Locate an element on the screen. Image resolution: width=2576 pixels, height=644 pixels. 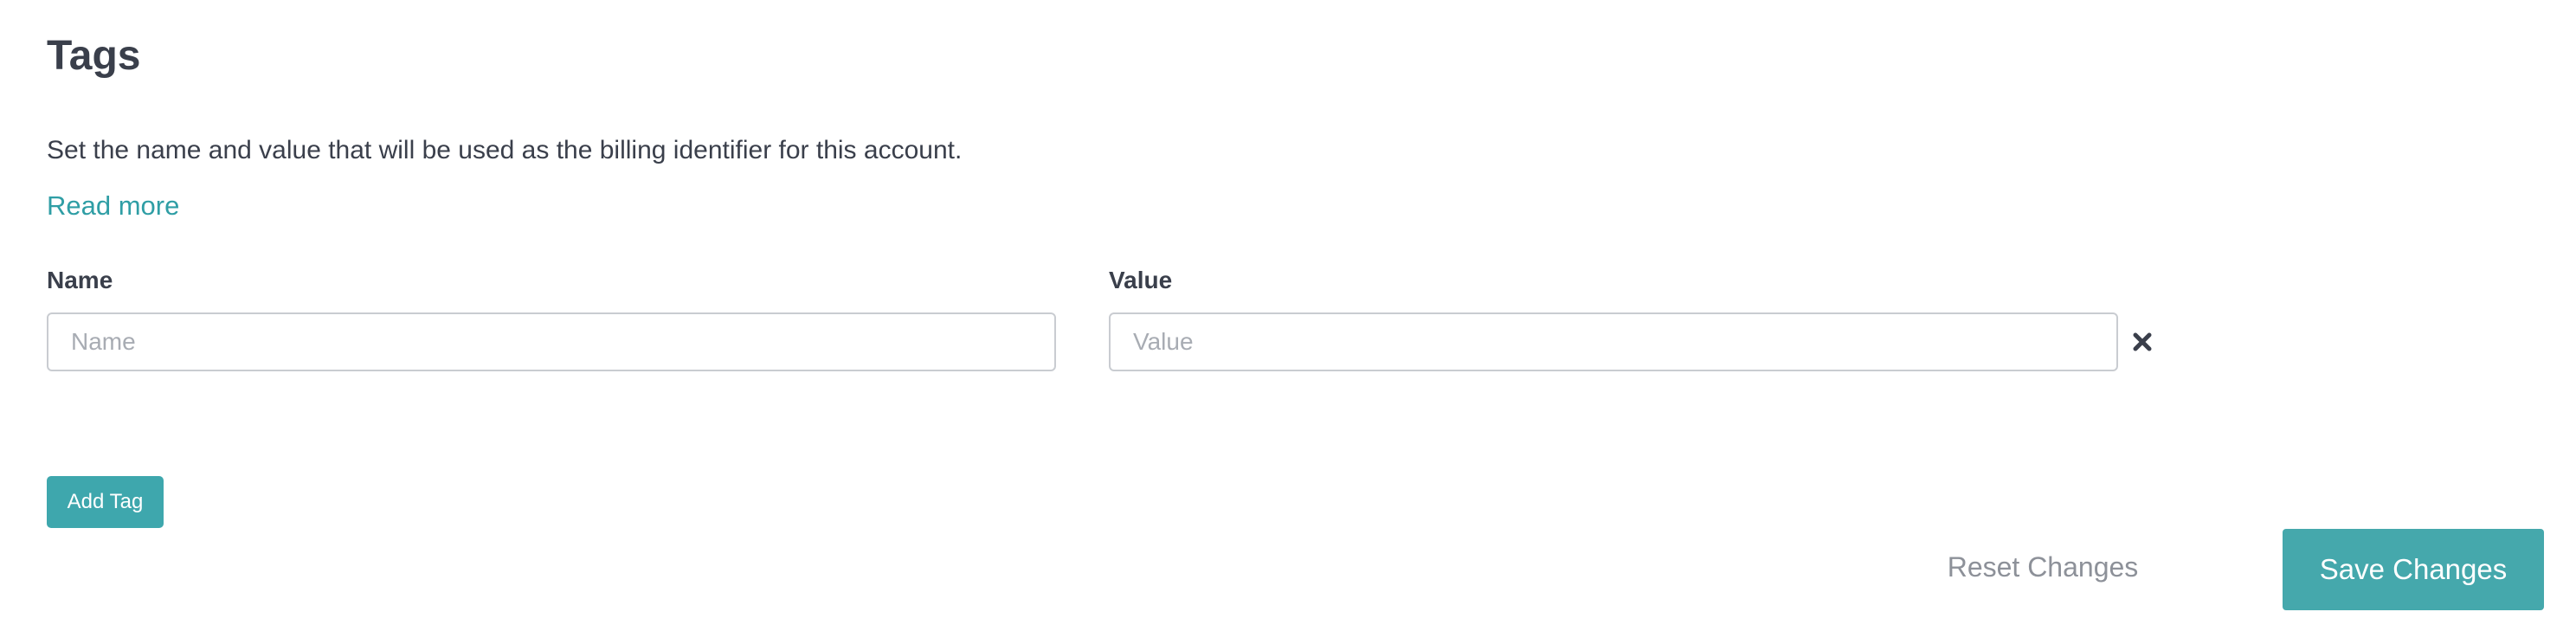
add-tag-button: Add Tag is located at coordinates (105, 502).